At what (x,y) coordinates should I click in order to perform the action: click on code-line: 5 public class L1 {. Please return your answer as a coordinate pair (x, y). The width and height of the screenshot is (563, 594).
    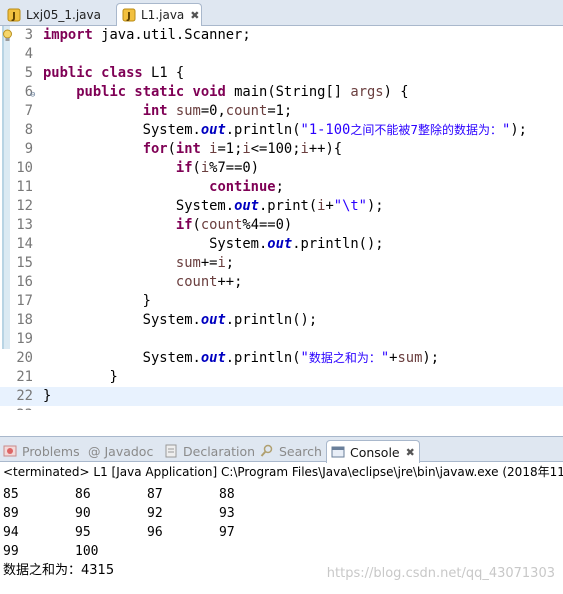
    Looking at the image, I should click on (281, 73).